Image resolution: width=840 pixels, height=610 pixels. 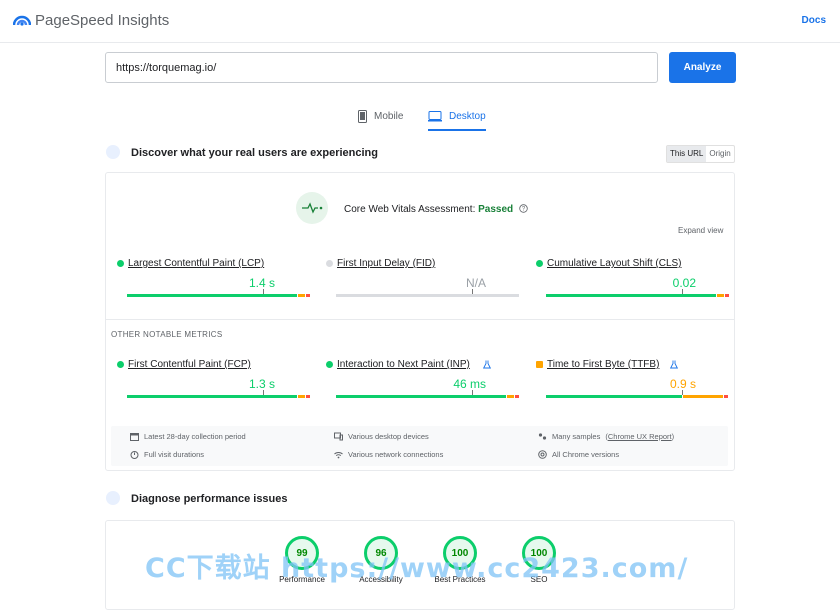 I want to click on tab-mobile-label: Mobile, so click(x=389, y=116).